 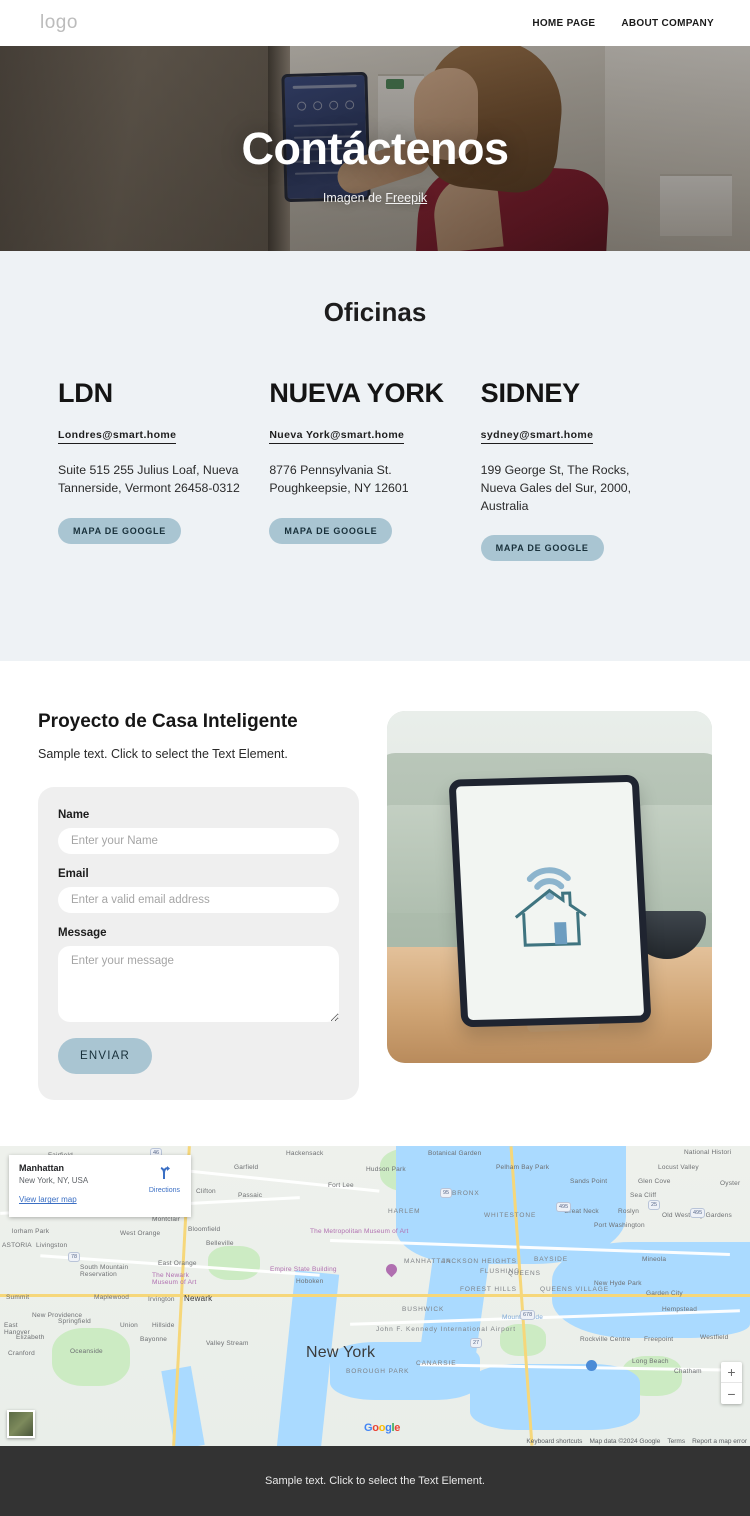 What do you see at coordinates (21, 1354) in the screenshot?
I see `map-label-westfield-2: Cranford` at bounding box center [21, 1354].